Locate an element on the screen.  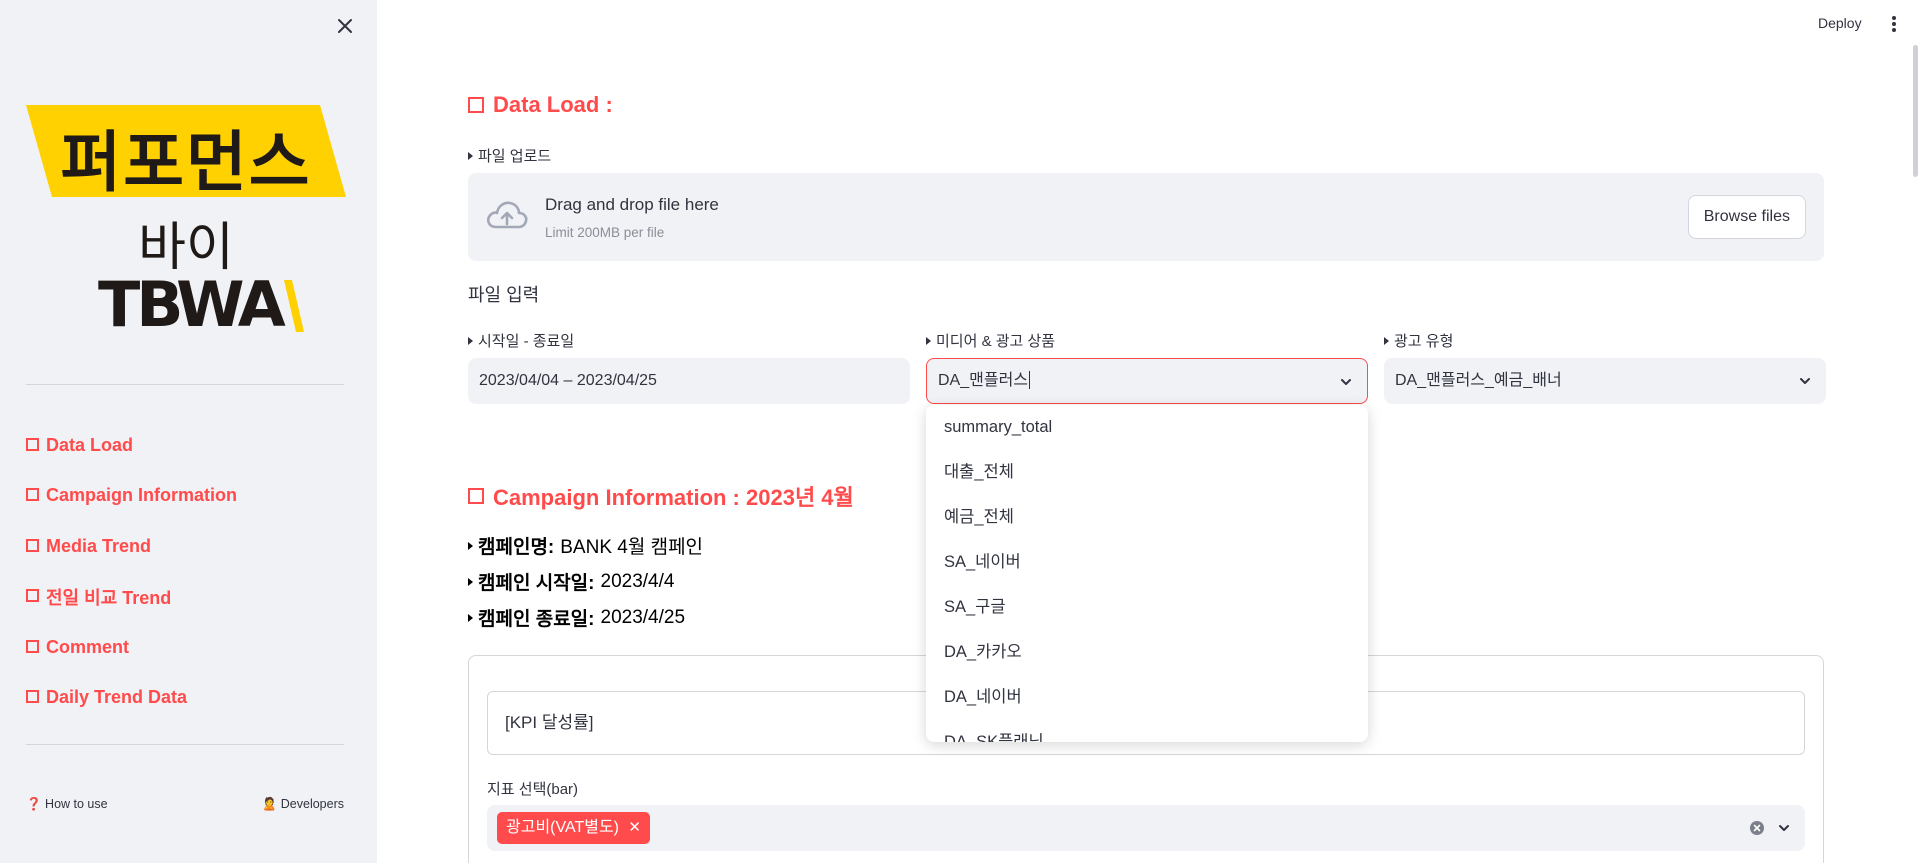
dropdown-option: 대출_전체 is located at coordinates (1147, 472).